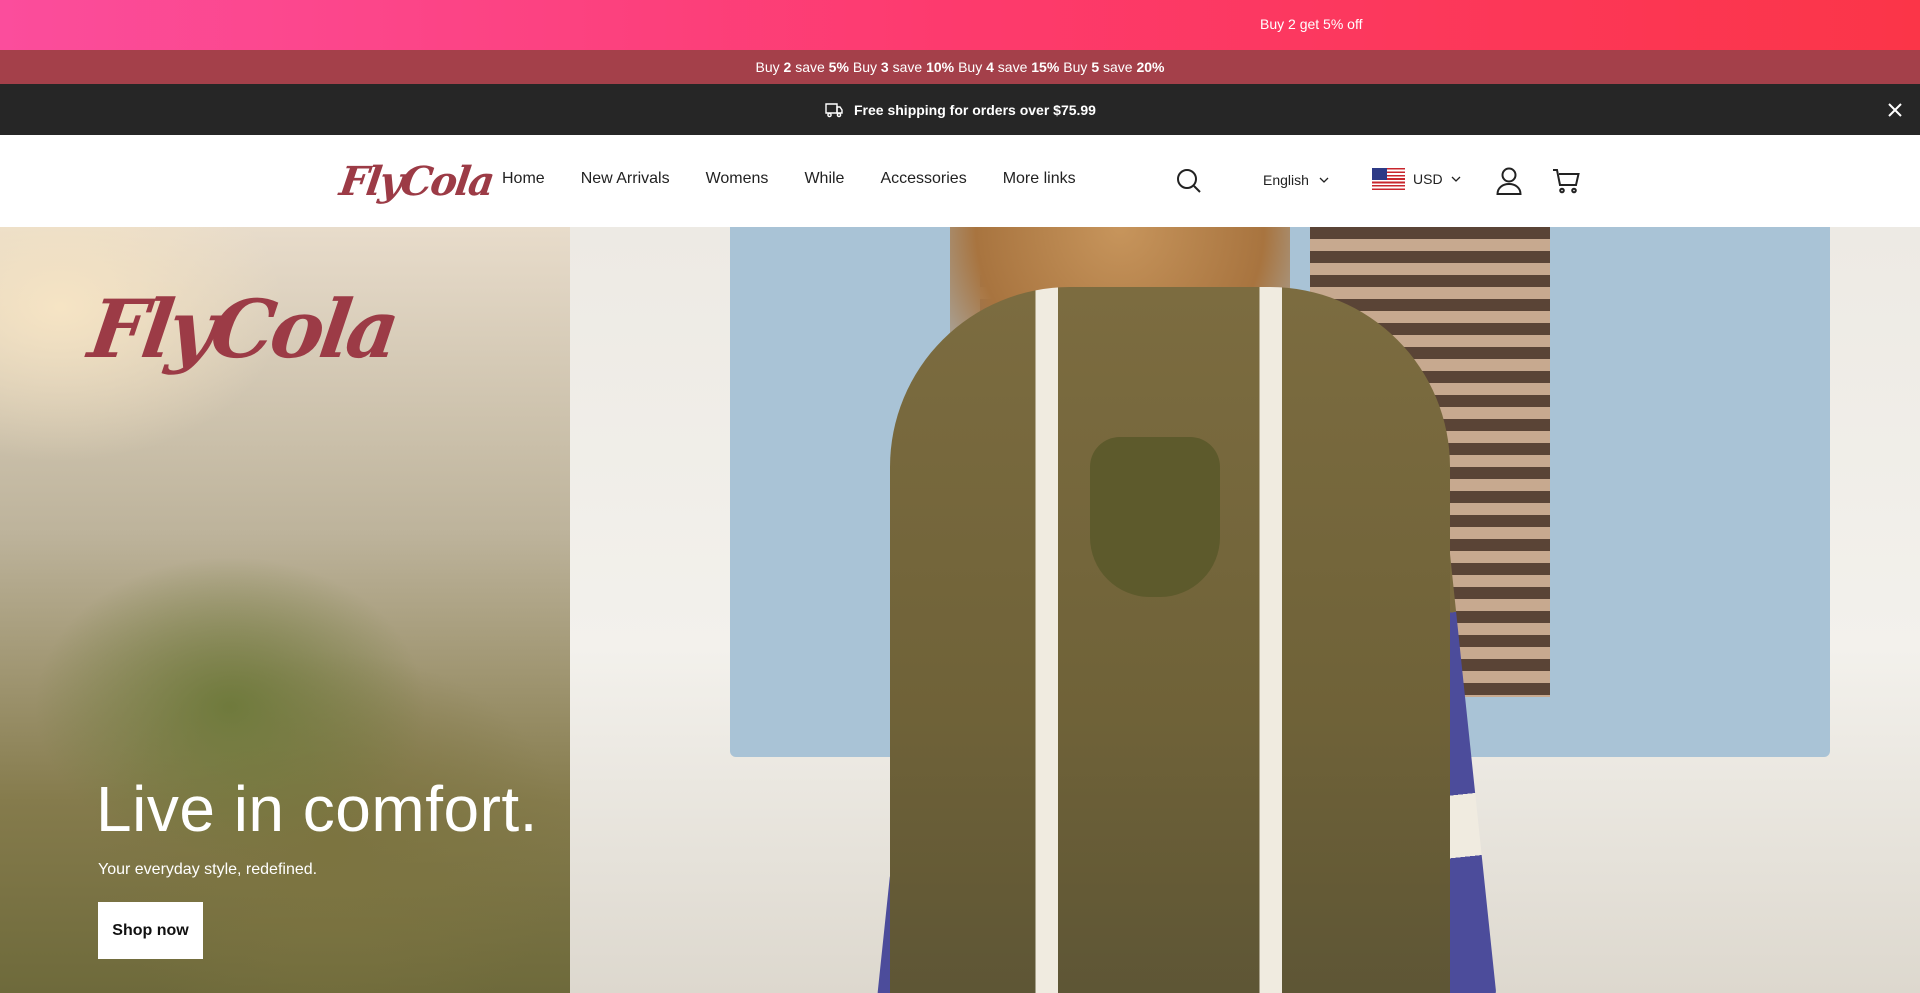 The image size is (1920, 993). Describe the element at coordinates (523, 179) in the screenshot. I see `nav-item-home: Home` at that location.